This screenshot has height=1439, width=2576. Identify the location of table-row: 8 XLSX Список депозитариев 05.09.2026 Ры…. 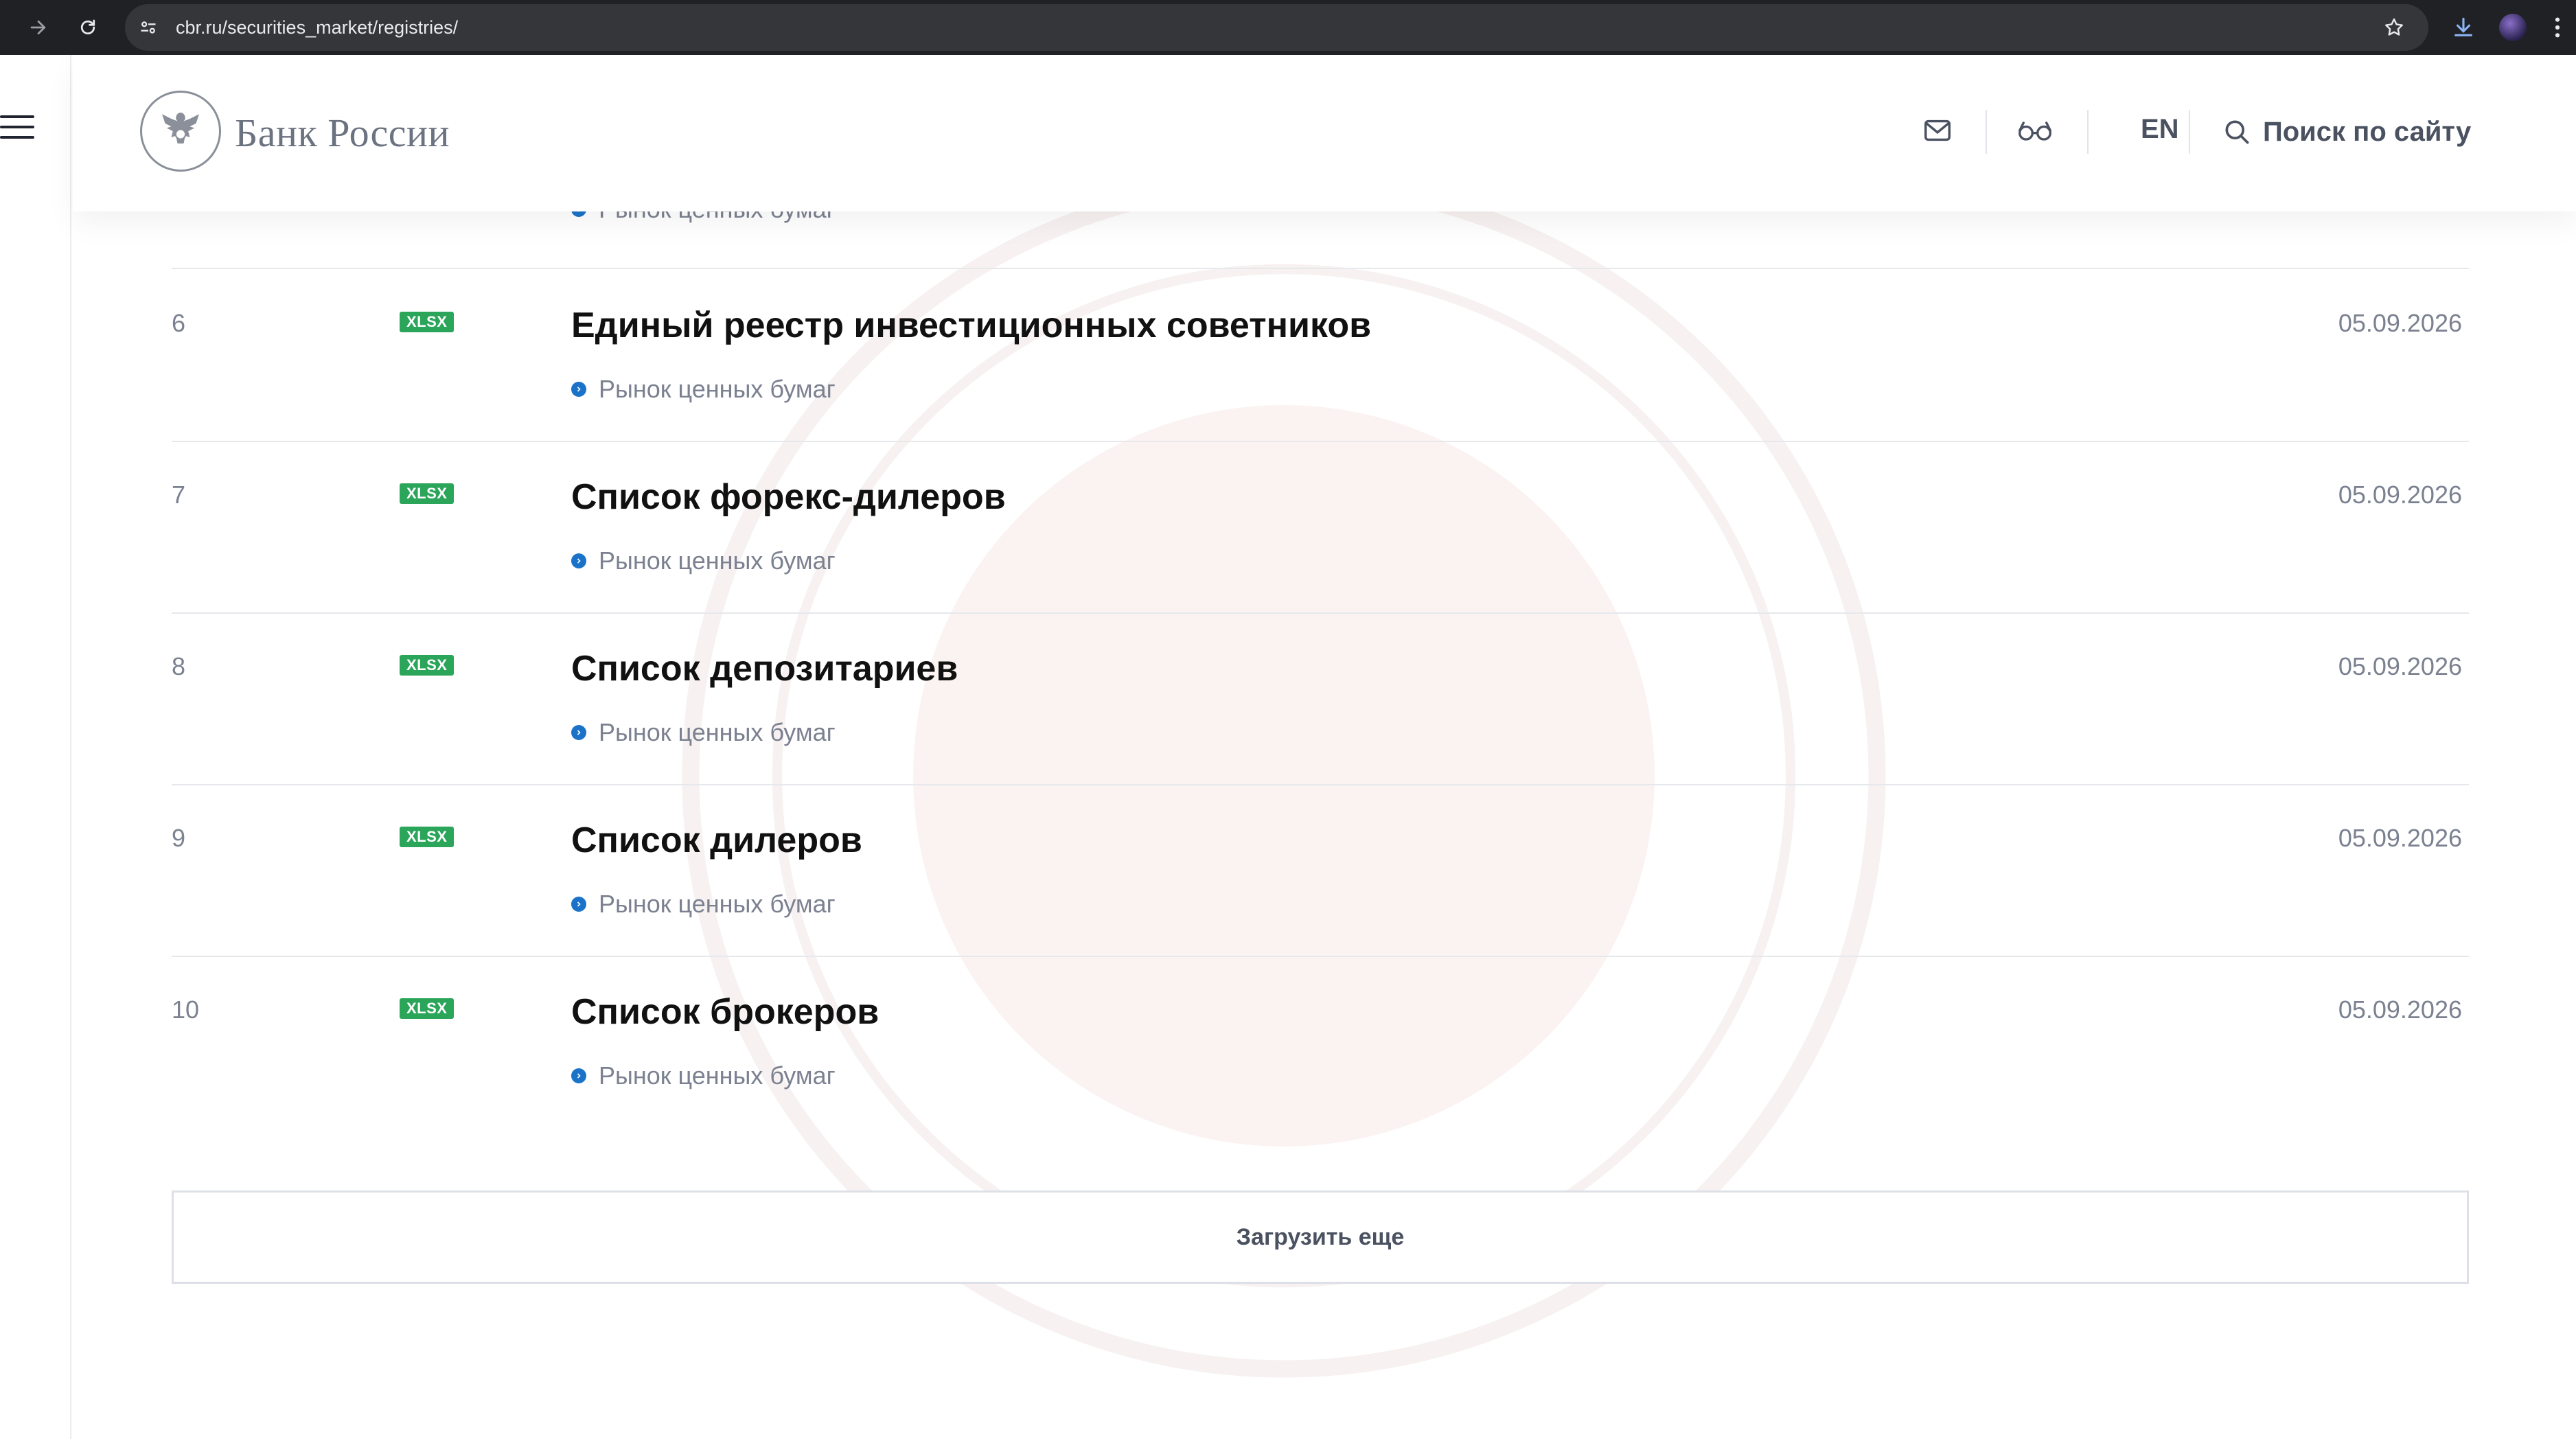
(1320, 699).